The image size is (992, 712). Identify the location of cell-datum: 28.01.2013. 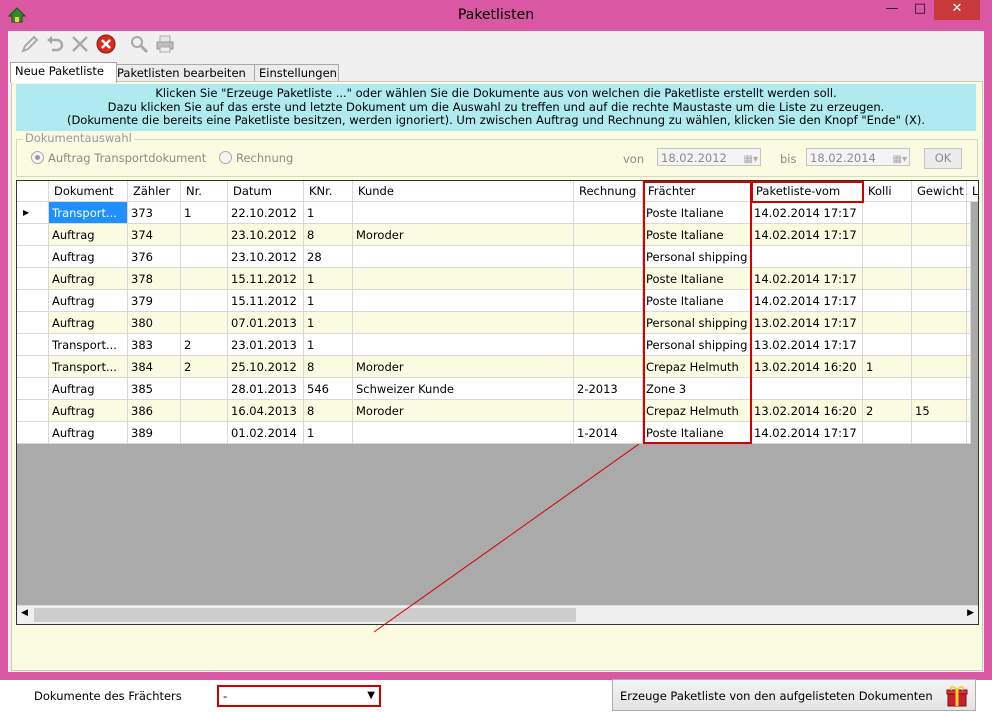
(266, 389).